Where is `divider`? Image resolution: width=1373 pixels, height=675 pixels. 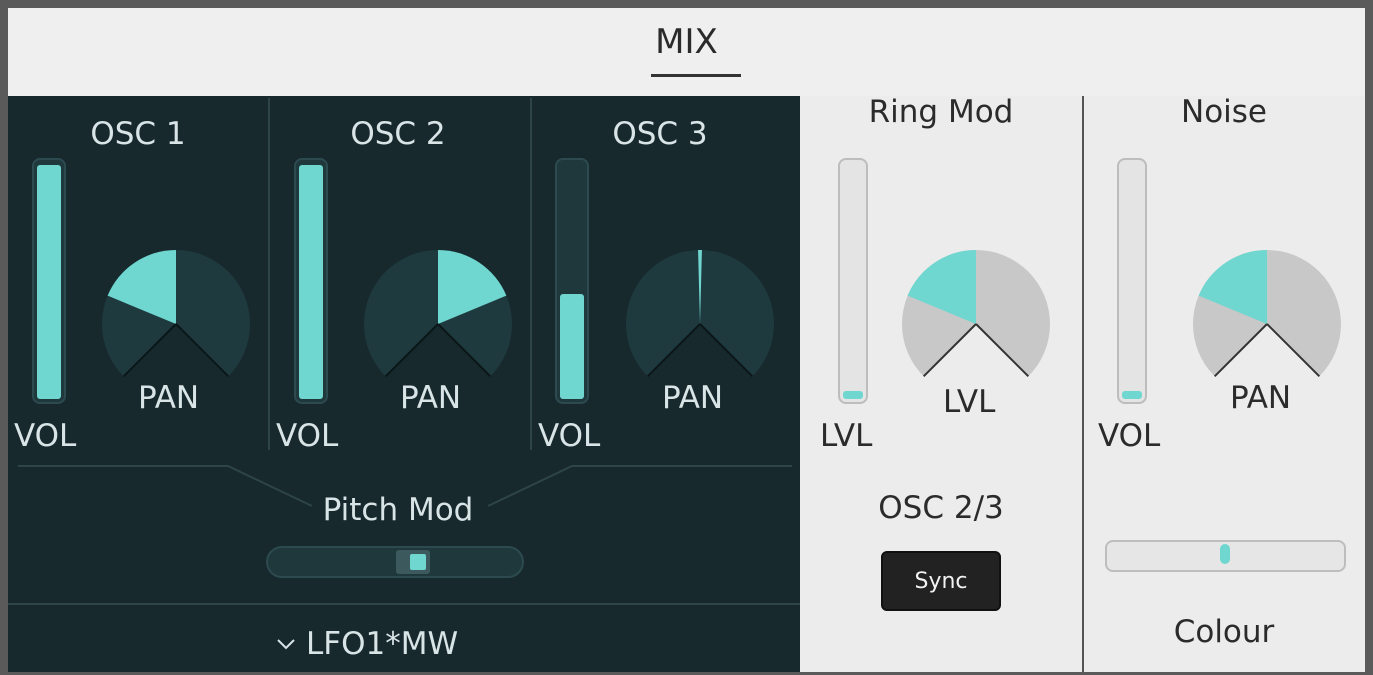
divider is located at coordinates (1083, 384).